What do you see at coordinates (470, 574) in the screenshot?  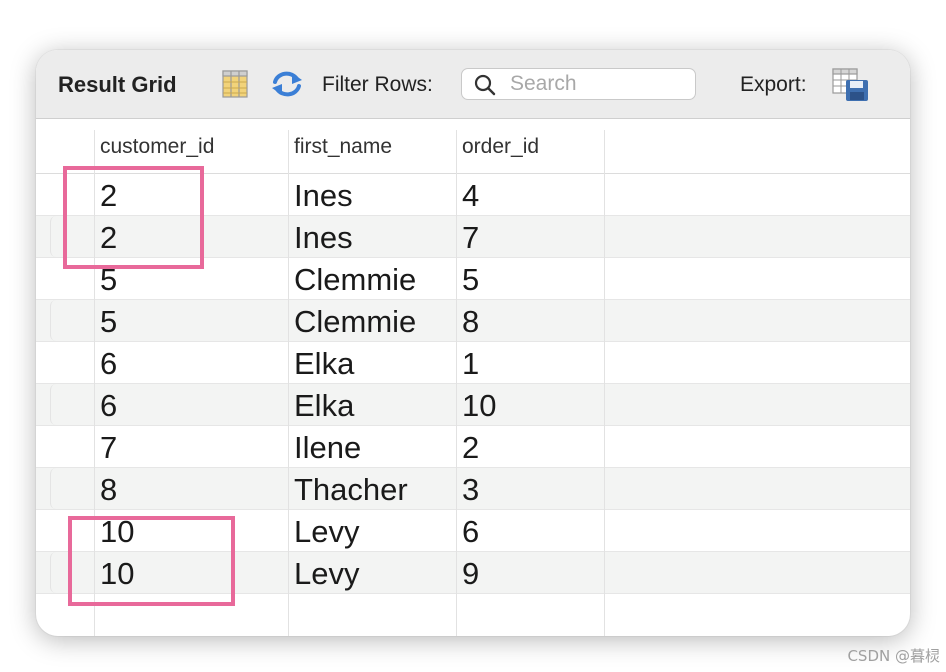 I see `cell-order-id: 9` at bounding box center [470, 574].